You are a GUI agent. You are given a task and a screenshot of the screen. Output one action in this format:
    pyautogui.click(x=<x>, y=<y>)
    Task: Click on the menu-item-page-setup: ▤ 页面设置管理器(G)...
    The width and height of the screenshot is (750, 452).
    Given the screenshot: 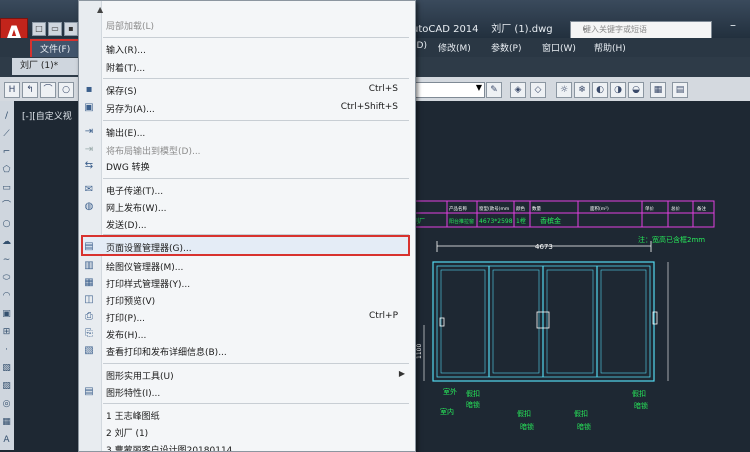 What is the action you would take?
    pyautogui.click(x=246, y=247)
    